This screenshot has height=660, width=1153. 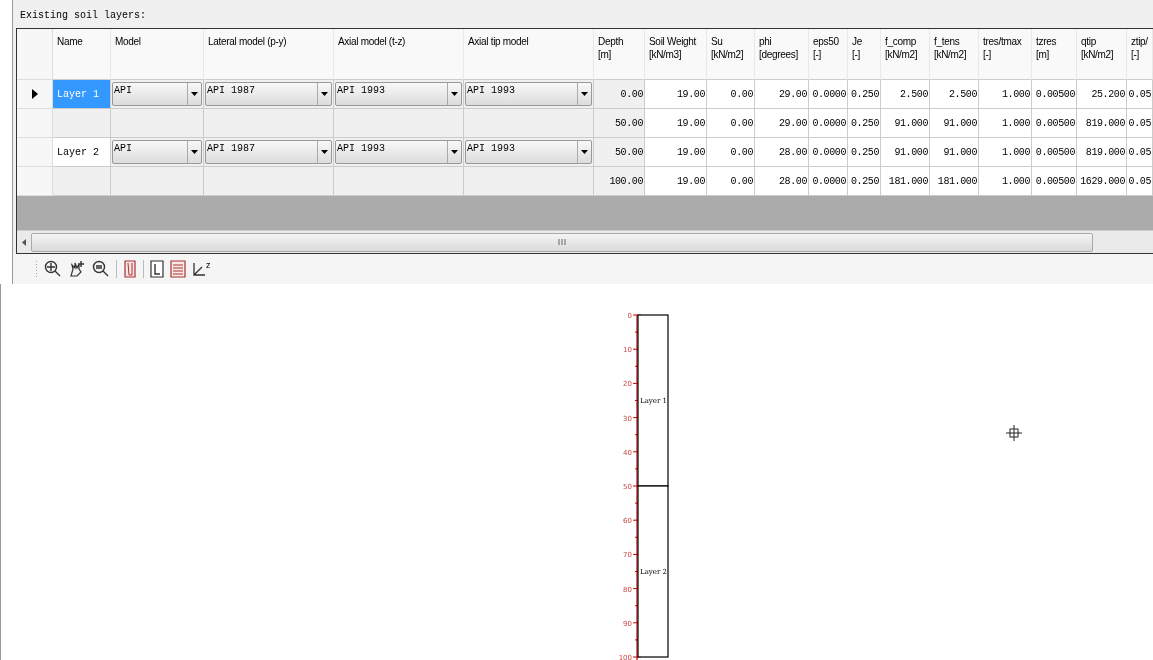 I want to click on column-header: qtip [kN/m2], so click(x=1102, y=54).